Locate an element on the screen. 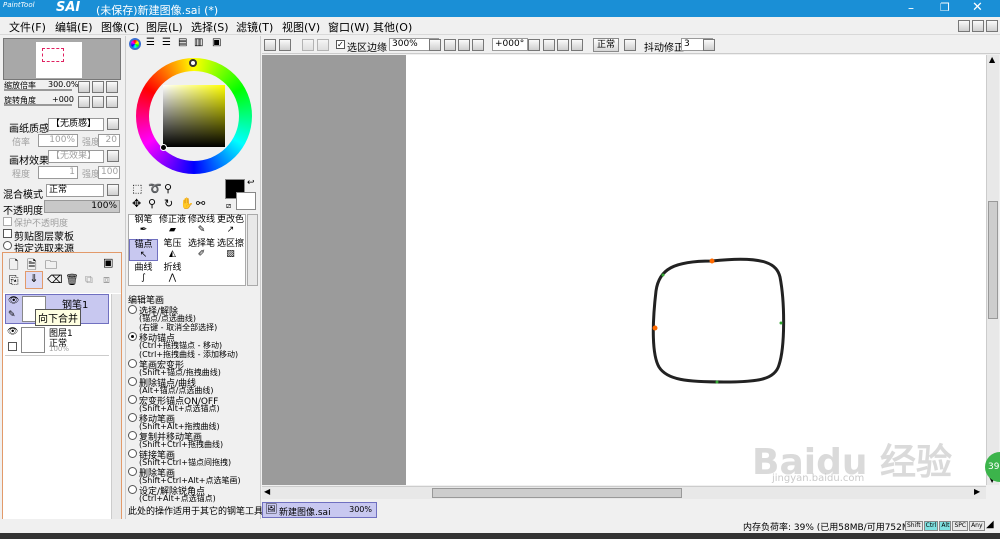 The image size is (1000, 539). deselect-button is located at coordinates (308, 45).